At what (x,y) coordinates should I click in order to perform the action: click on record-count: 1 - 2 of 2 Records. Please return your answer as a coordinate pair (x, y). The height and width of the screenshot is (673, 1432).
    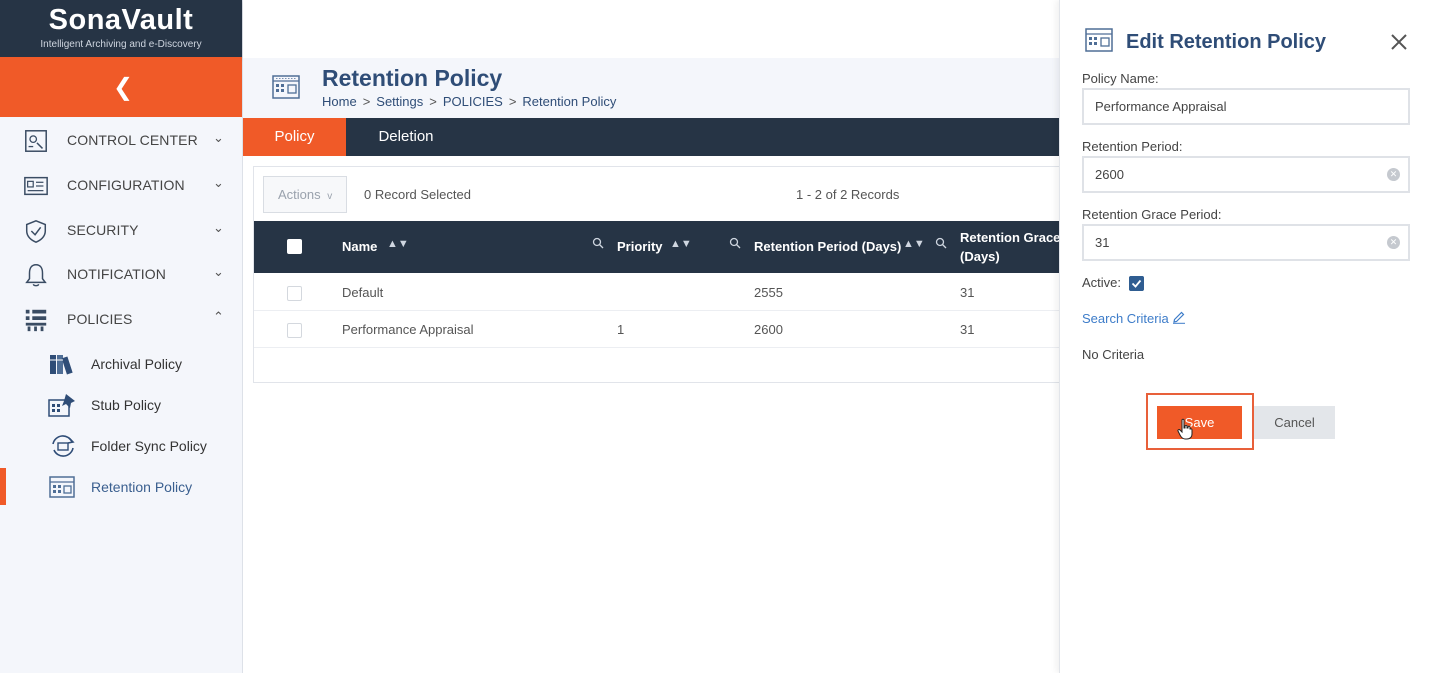
    Looking at the image, I should click on (848, 194).